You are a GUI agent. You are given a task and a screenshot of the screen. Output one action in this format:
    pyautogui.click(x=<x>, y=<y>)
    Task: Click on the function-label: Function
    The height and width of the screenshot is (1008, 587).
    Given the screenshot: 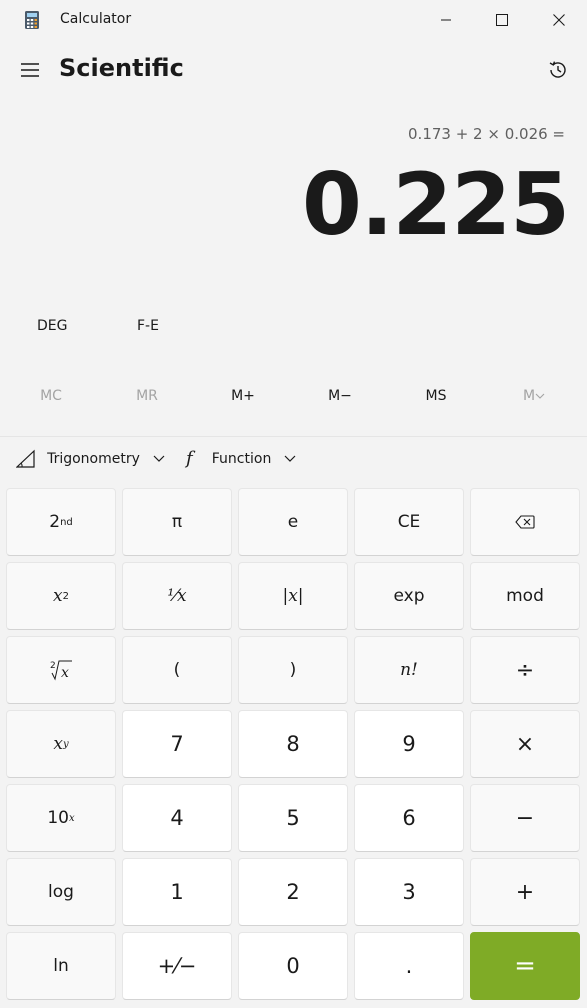 What is the action you would take?
    pyautogui.click(x=241, y=458)
    